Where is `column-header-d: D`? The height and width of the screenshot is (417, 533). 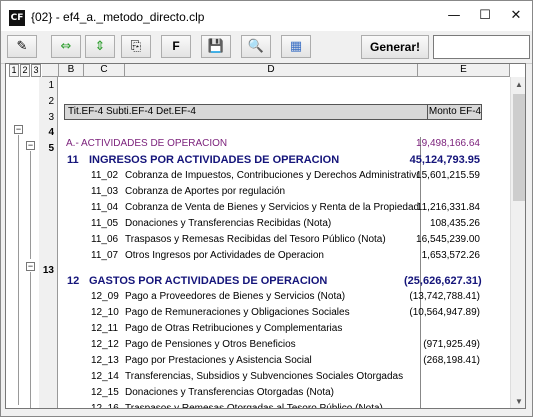
column-header-d: D is located at coordinates (271, 70).